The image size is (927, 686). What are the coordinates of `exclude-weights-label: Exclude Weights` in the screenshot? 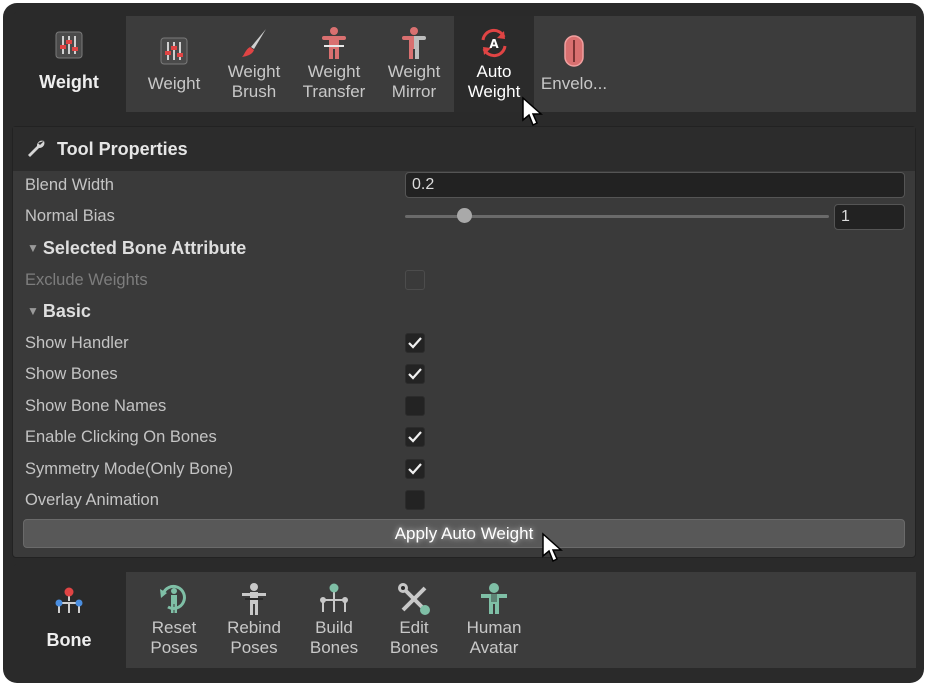 It's located at (86, 280).